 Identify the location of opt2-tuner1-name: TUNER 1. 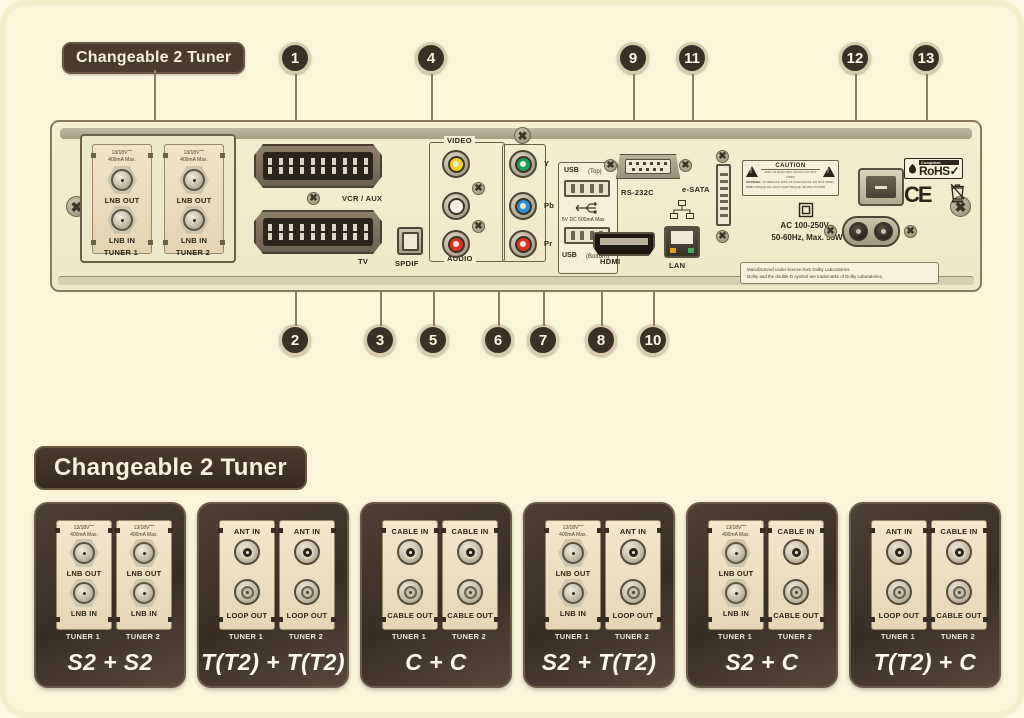
(246, 636).